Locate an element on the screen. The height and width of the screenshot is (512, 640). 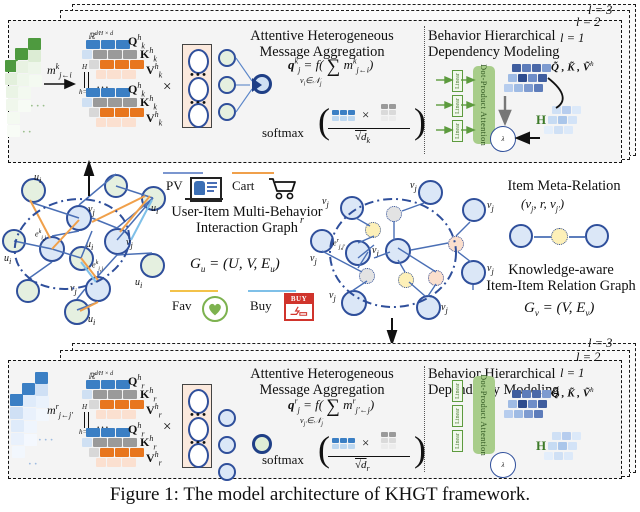
bottom-v-label-1: Vhr is located at coordinates (154, 411).